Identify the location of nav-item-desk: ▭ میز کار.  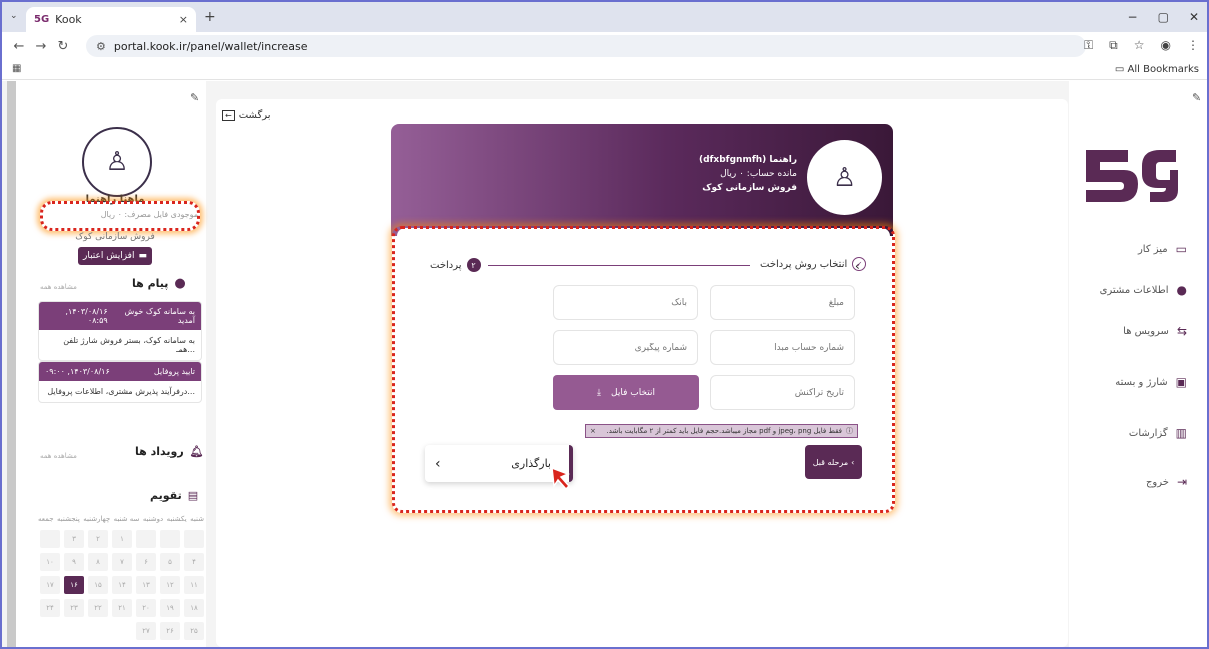
(1162, 249).